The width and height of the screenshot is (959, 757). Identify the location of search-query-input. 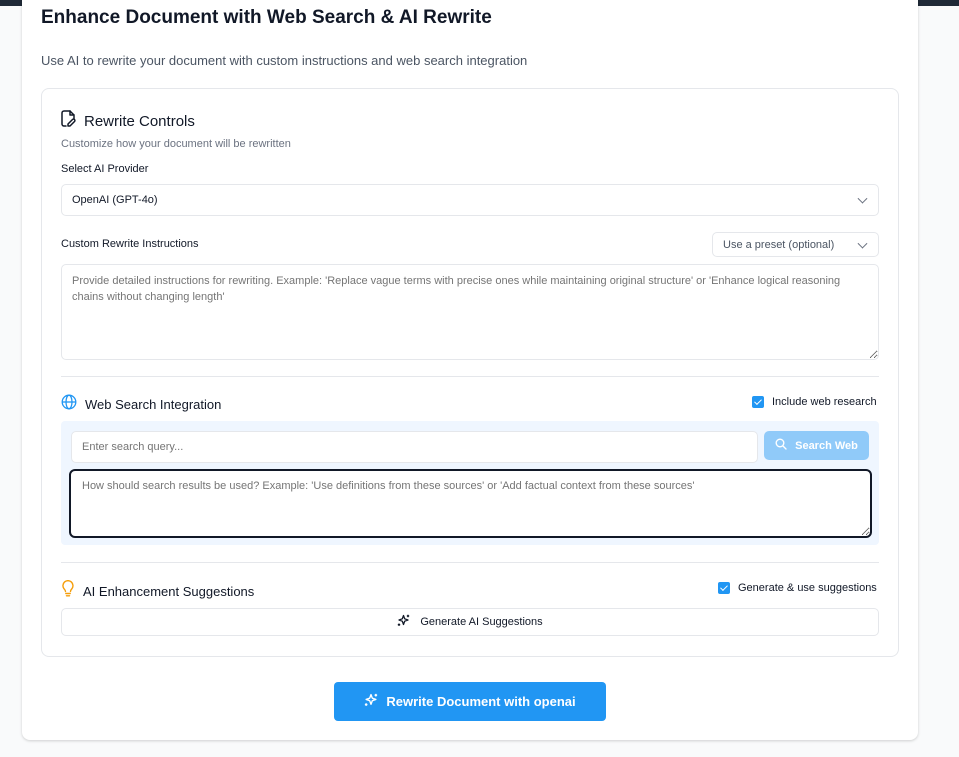
(414, 447).